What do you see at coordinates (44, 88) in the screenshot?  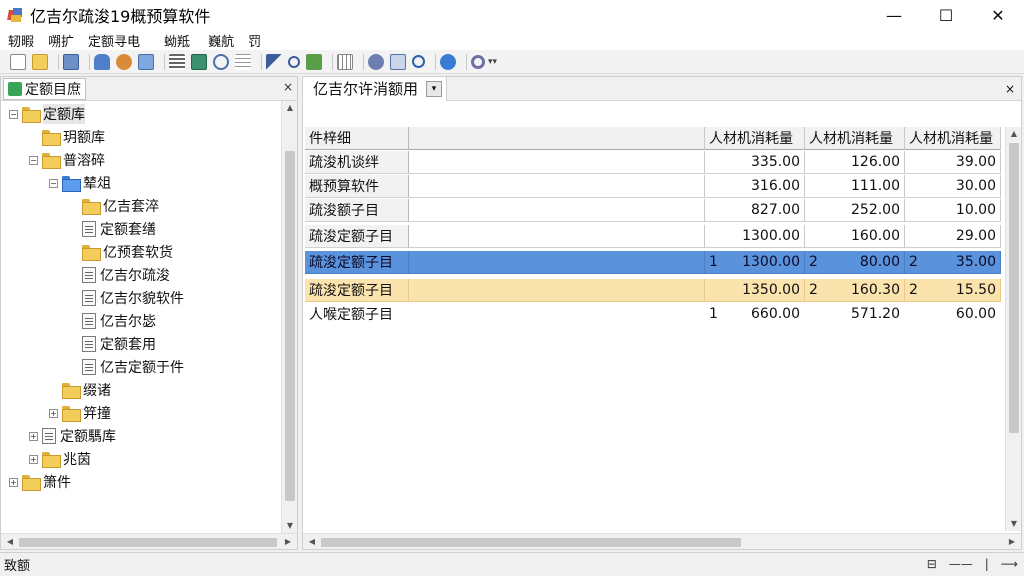 I see `catalog-tab: 定额目庶` at bounding box center [44, 88].